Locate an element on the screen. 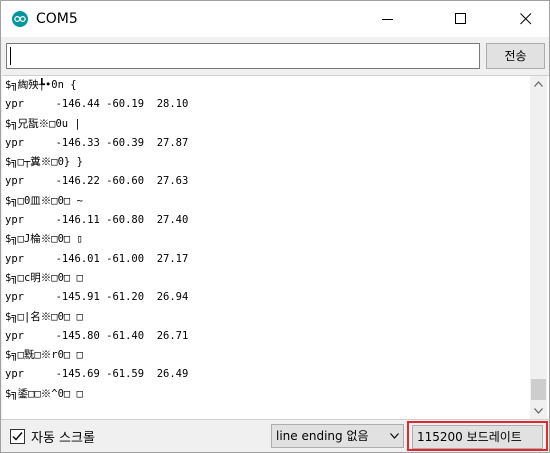  checkmark-icon is located at coordinates (17, 436).